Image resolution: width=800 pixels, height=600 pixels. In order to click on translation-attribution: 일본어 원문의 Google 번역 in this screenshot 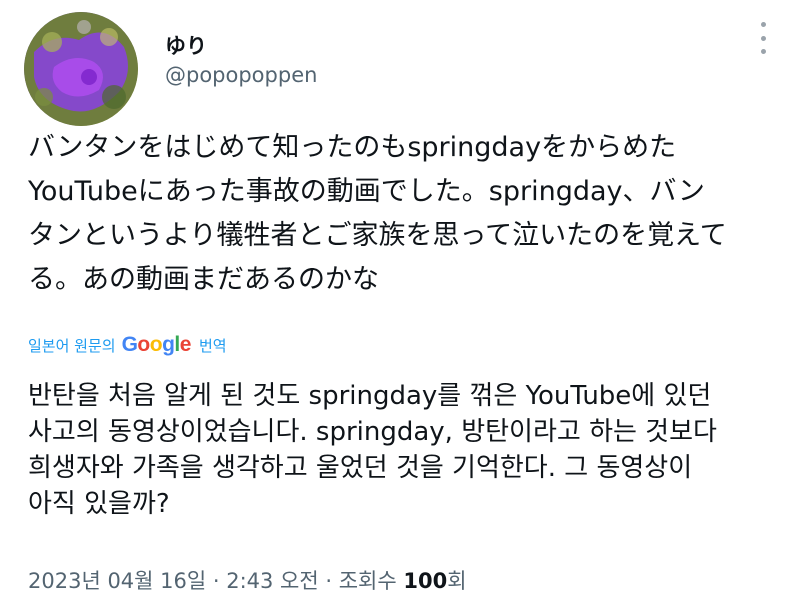, I will do `click(127, 345)`.